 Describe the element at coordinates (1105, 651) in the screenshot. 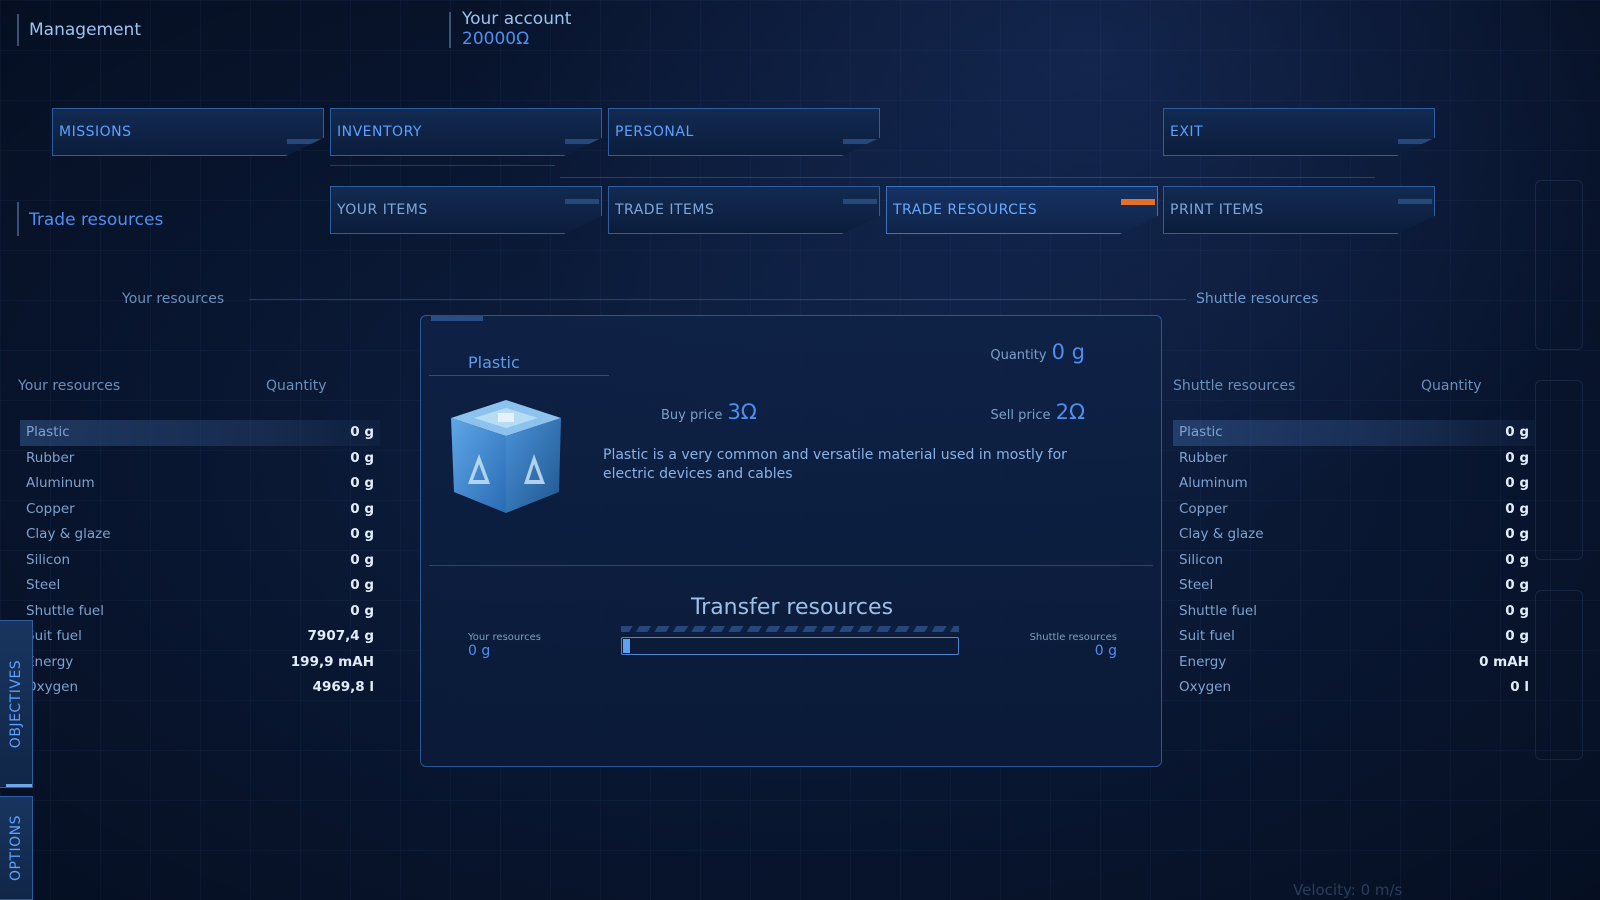

I see `transfer-right-value: 0 g` at that location.